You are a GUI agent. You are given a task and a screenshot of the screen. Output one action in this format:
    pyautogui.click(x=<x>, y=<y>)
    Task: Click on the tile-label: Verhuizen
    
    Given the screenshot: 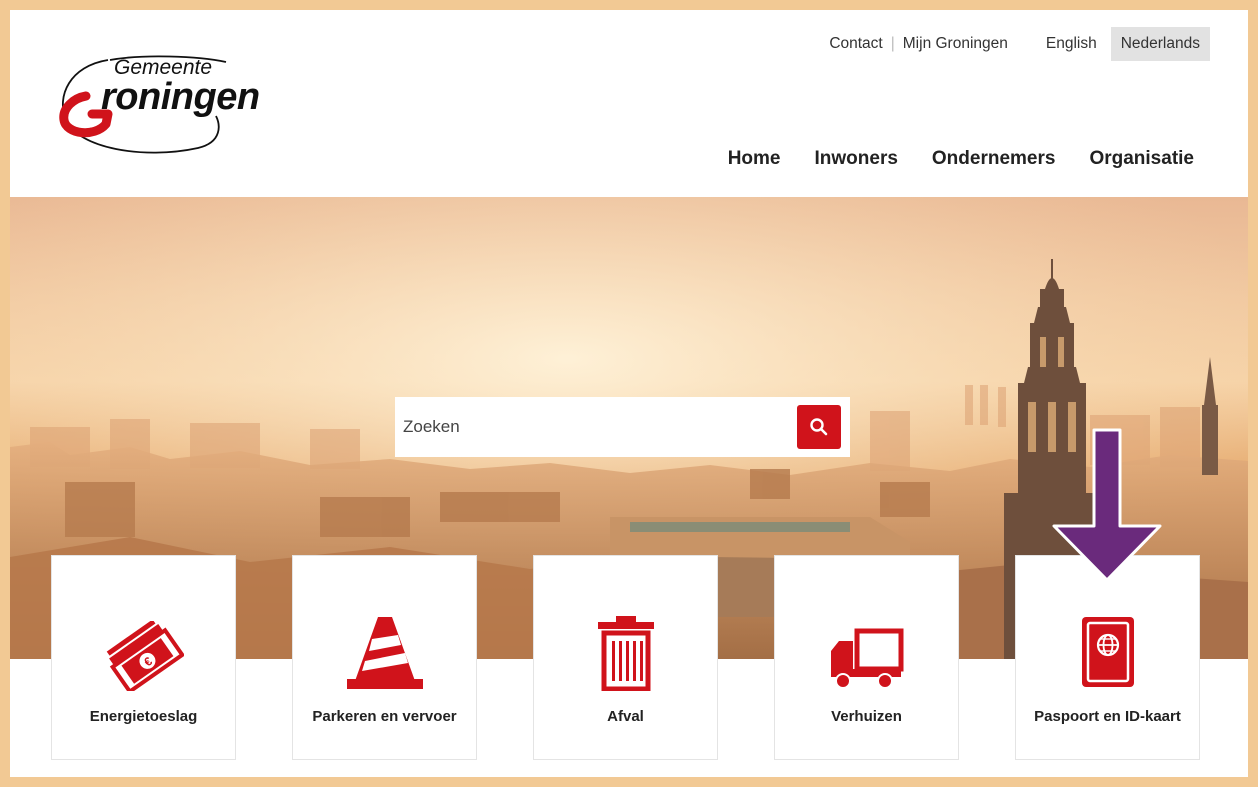 What is the action you would take?
    pyautogui.click(x=866, y=716)
    